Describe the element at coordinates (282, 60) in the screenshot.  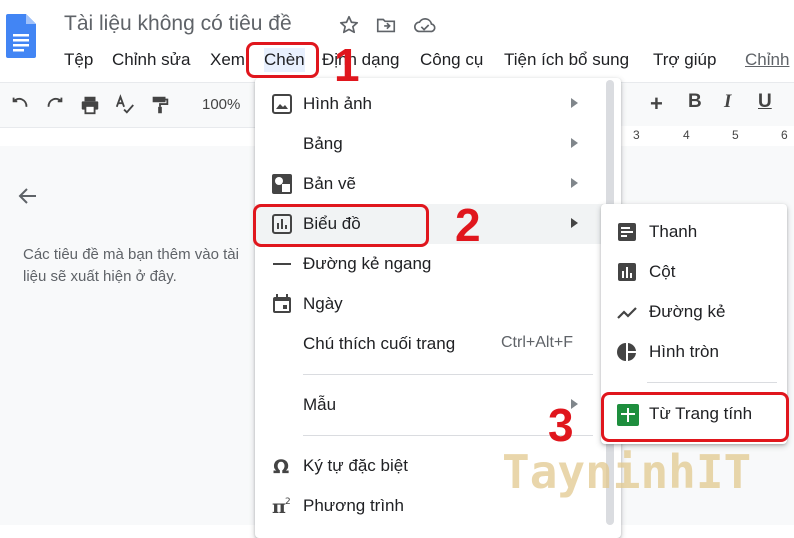
I see `highlight-box-insert` at that location.